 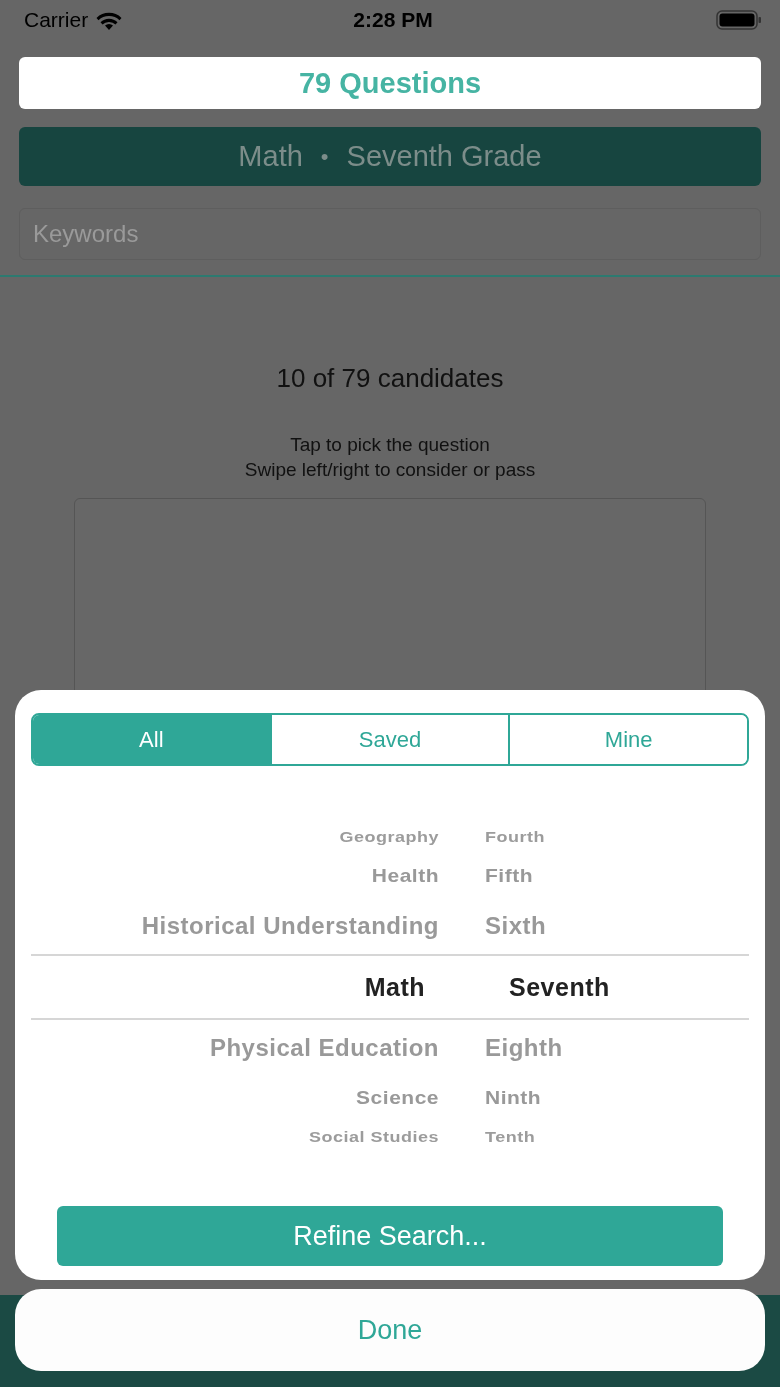 What do you see at coordinates (617, 1098) in the screenshot?
I see `picker-item: Ninth` at bounding box center [617, 1098].